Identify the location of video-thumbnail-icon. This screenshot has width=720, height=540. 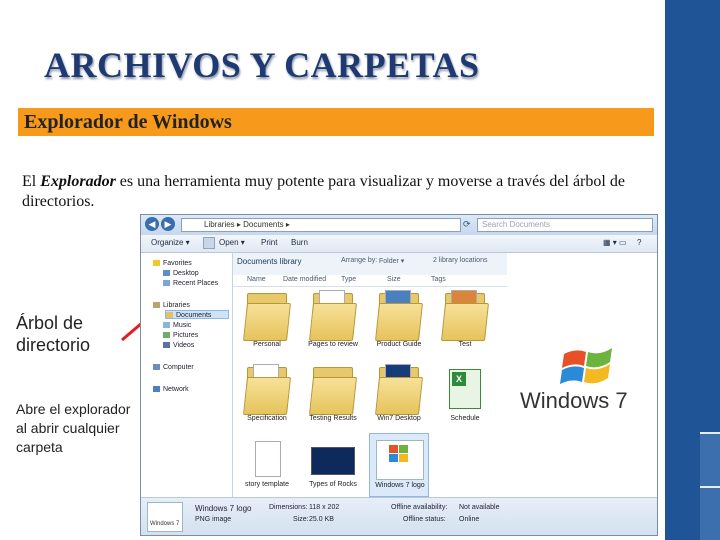
(333, 461).